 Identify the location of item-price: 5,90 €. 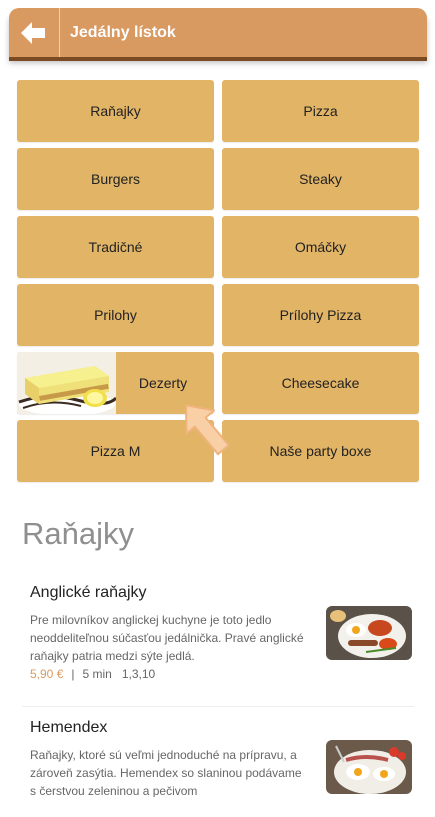
(47, 674).